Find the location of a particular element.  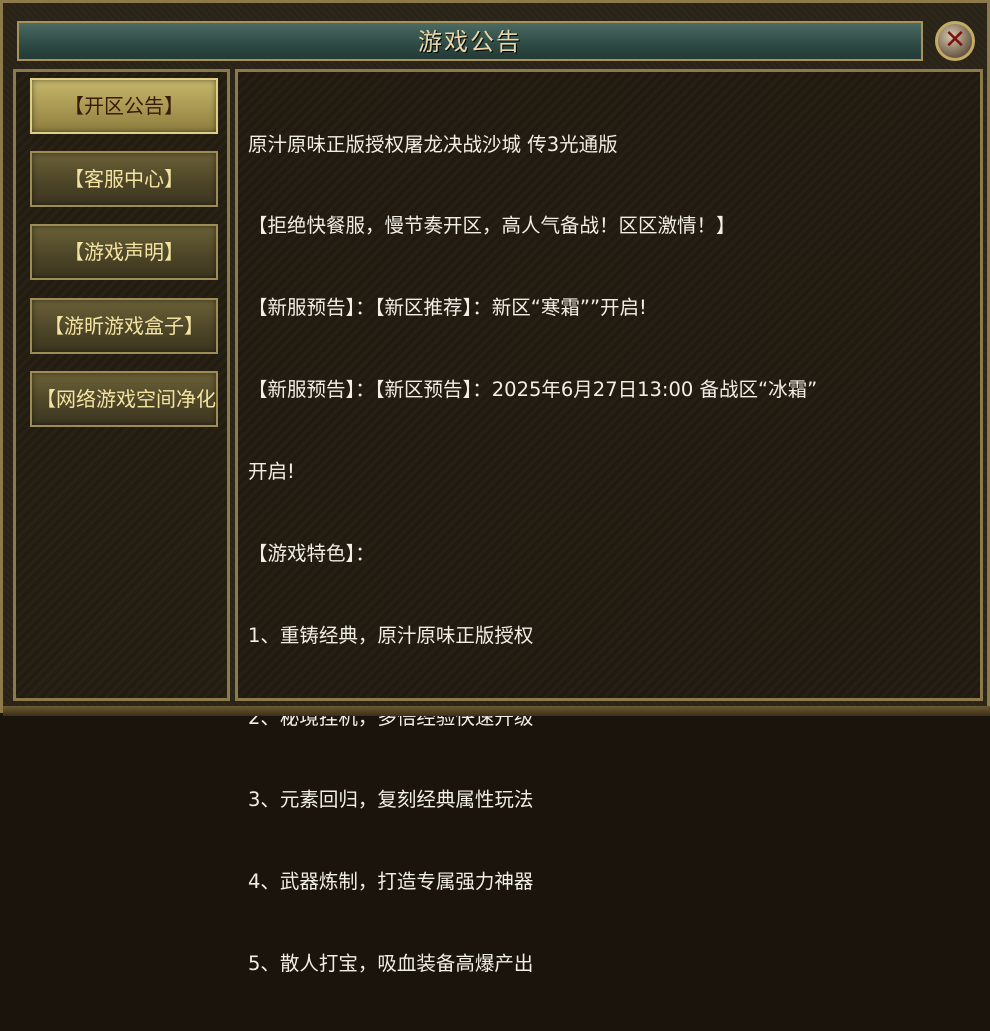

window-title: 游戏公告 is located at coordinates (470, 42).